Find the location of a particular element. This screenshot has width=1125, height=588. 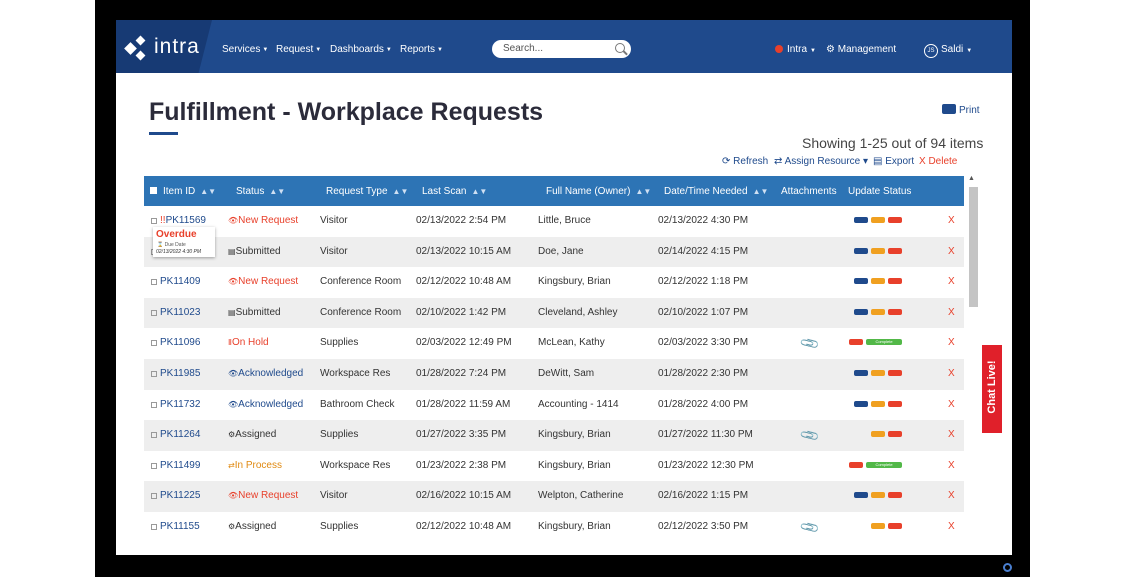

item-id-link: PK11985 is located at coordinates (180, 373).